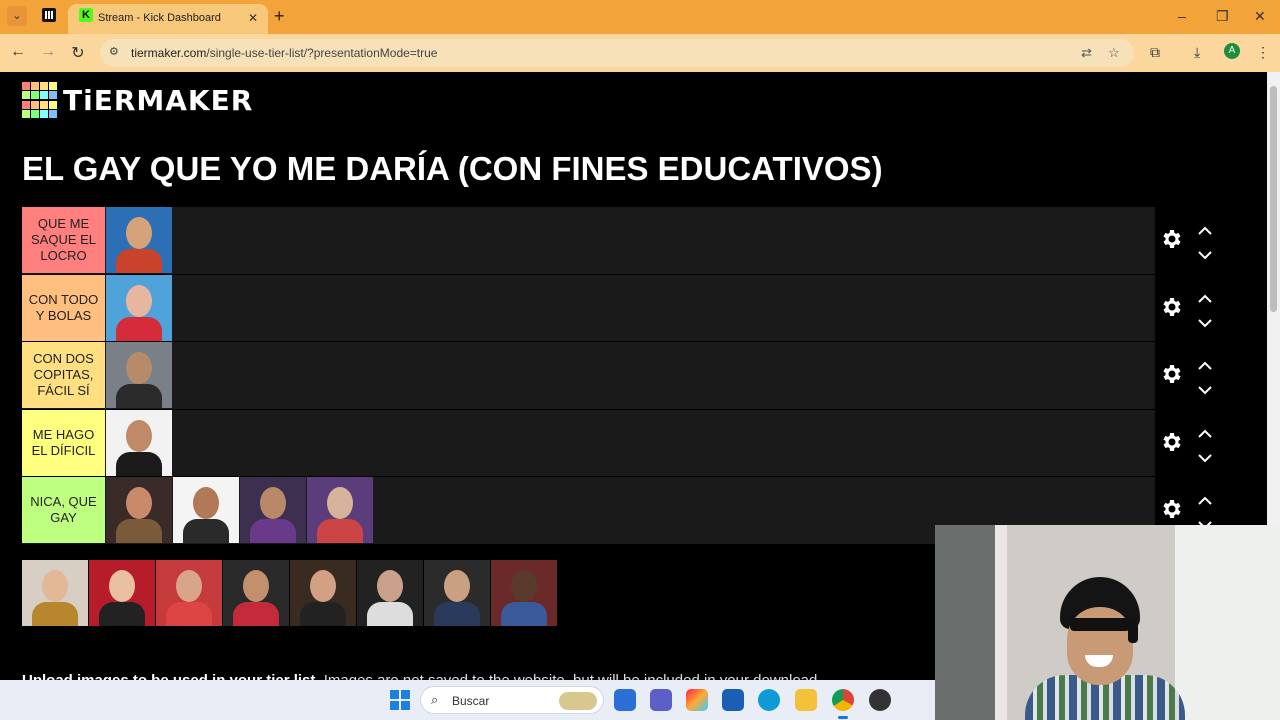 This screenshot has width=1280, height=720. Describe the element at coordinates (1100, 624) in the screenshot. I see `webcam-person-glasses` at that location.